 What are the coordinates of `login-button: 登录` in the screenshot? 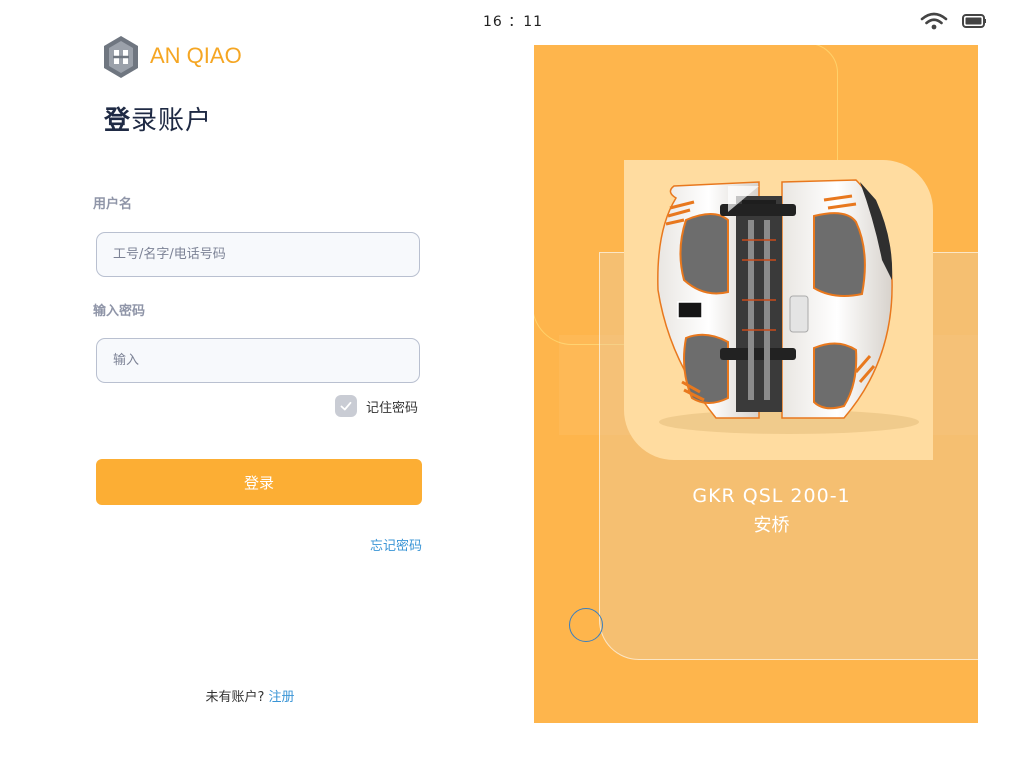 It's located at (259, 482).